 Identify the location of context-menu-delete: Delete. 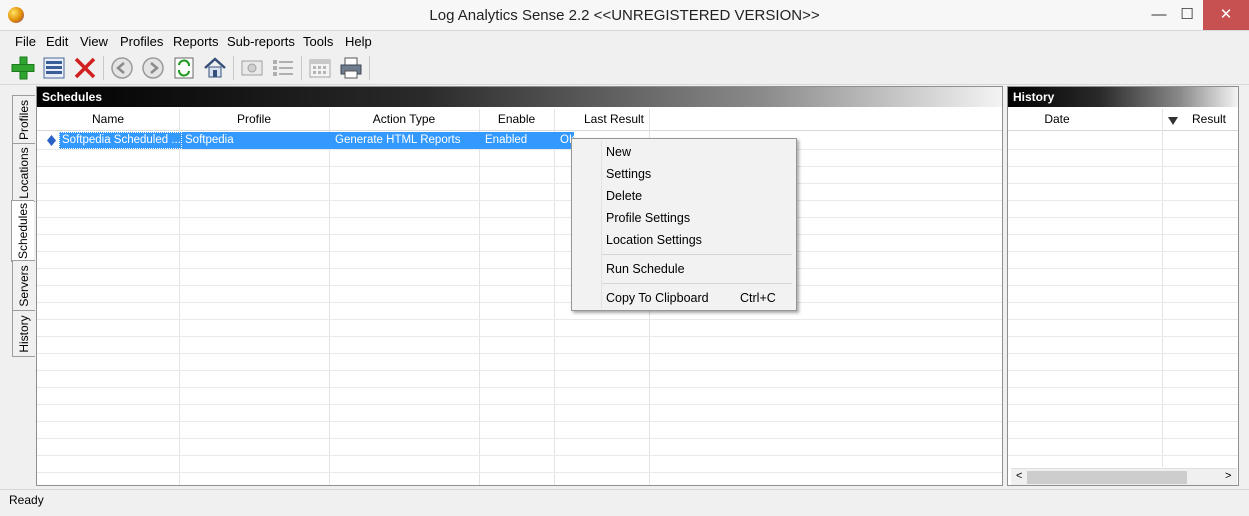
(624, 196).